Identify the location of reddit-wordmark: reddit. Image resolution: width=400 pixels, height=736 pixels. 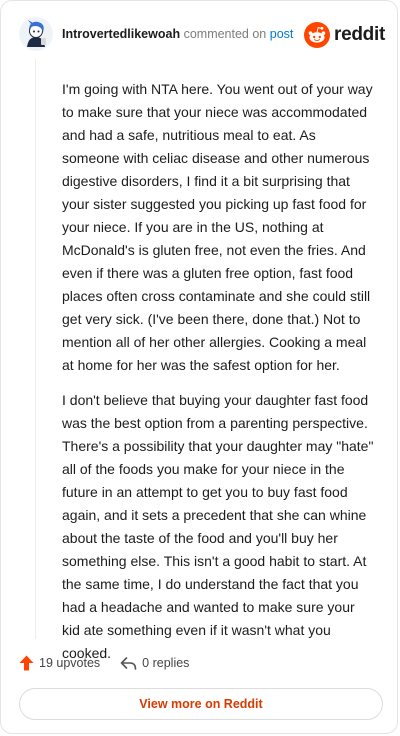
(359, 34).